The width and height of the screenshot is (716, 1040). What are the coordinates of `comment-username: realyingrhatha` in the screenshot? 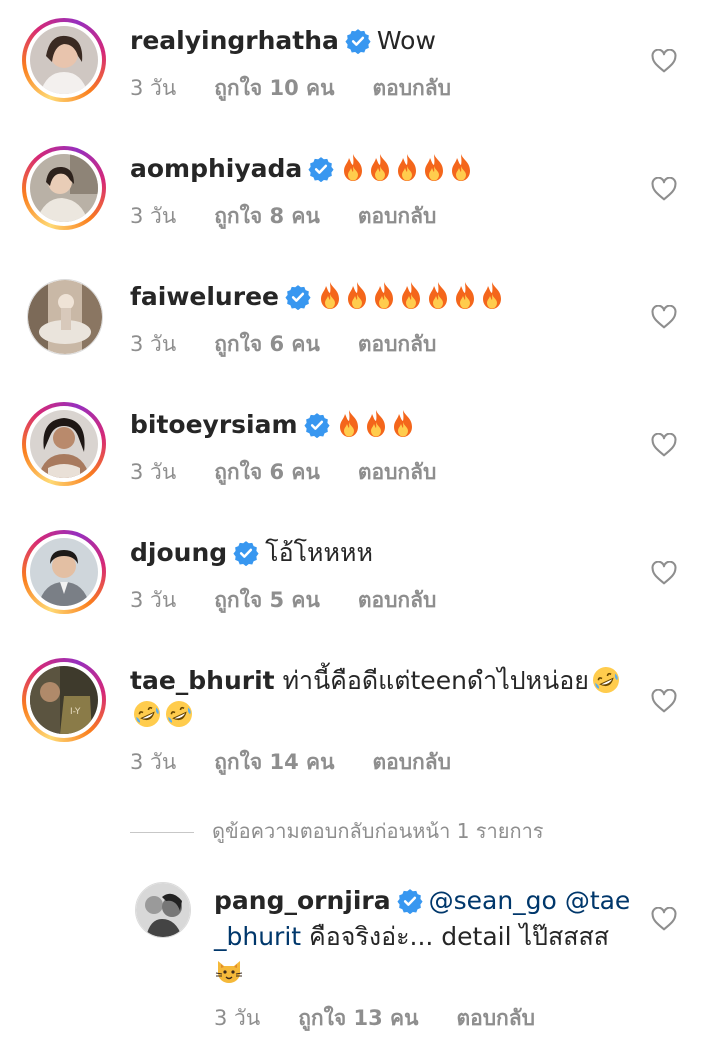 It's located at (234, 40).